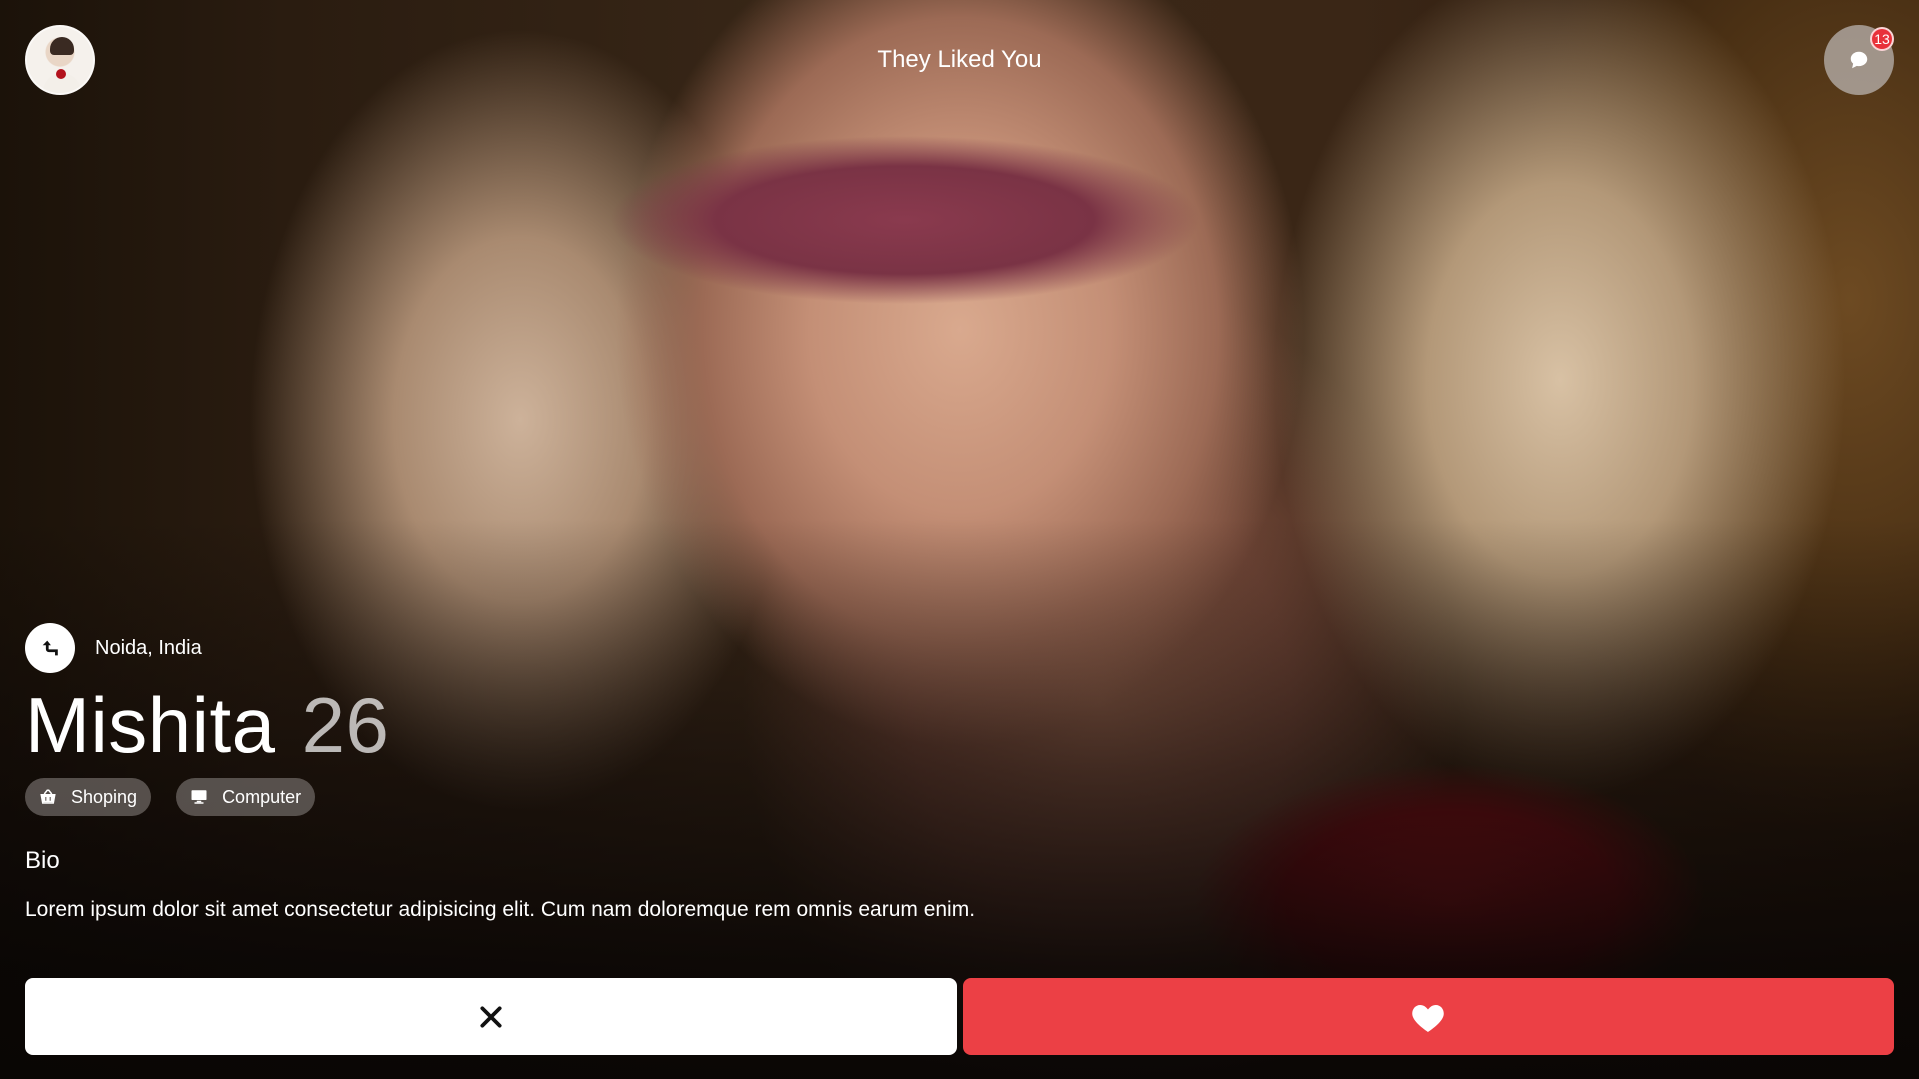 The width and height of the screenshot is (1919, 1079). What do you see at coordinates (959, 1016) in the screenshot?
I see `action-bar` at bounding box center [959, 1016].